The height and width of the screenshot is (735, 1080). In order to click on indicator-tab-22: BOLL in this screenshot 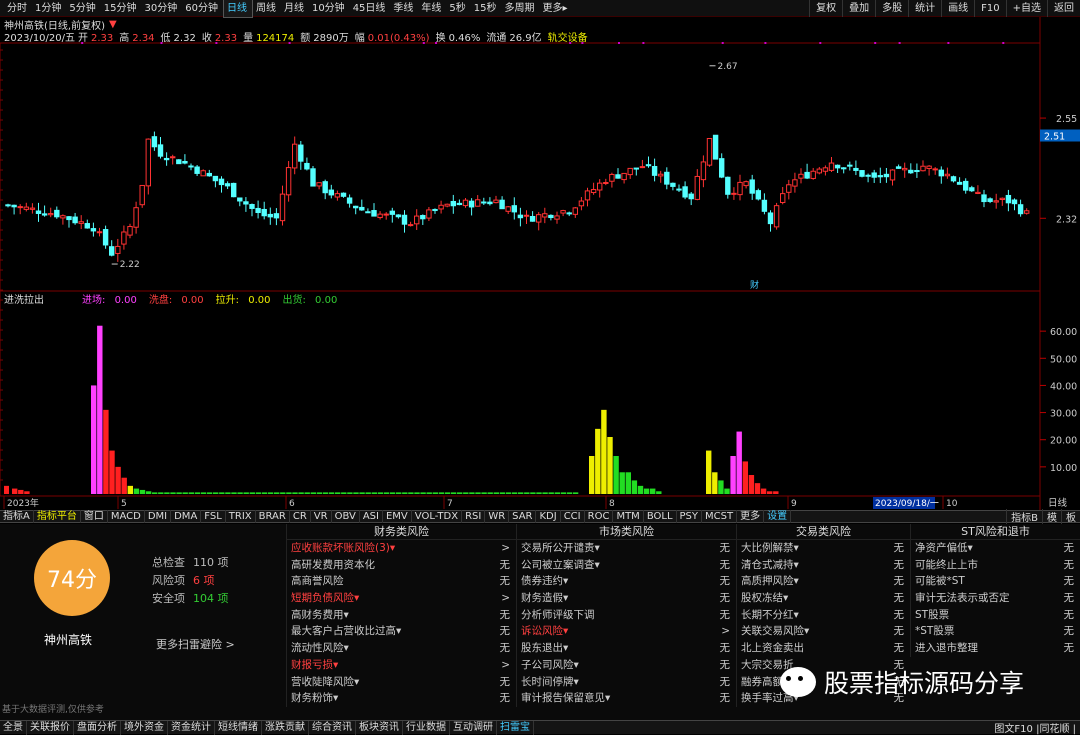, I will do `click(660, 516)`.